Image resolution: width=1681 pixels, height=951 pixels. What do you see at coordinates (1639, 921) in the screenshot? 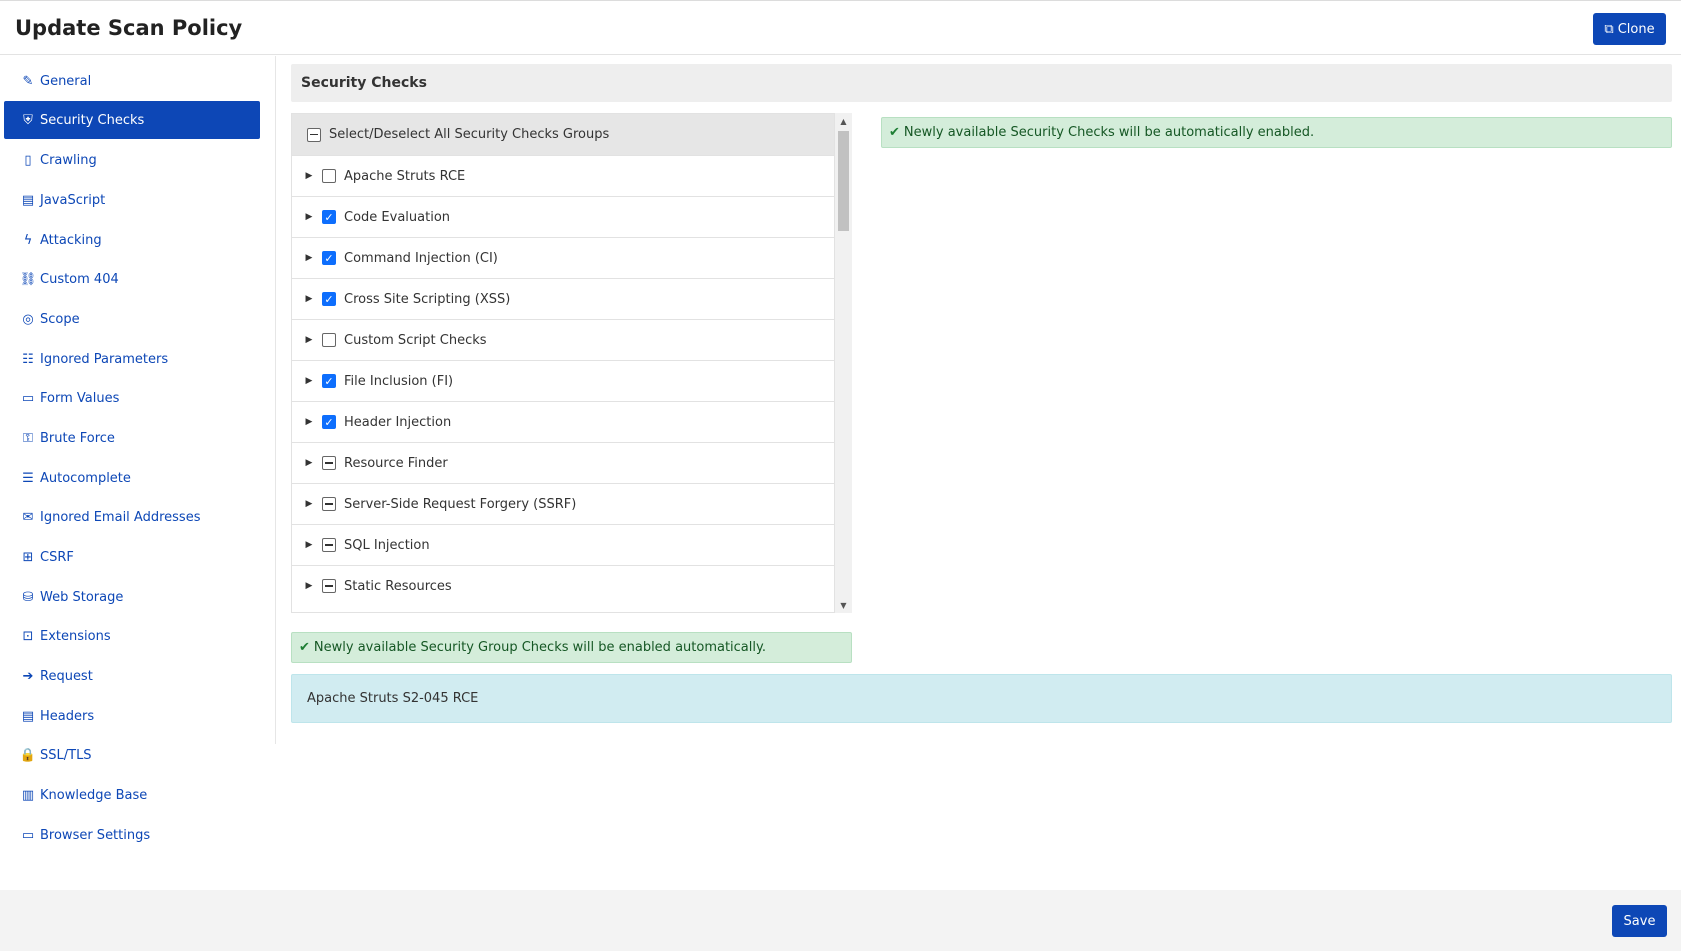
I see `save-button: Save` at bounding box center [1639, 921].